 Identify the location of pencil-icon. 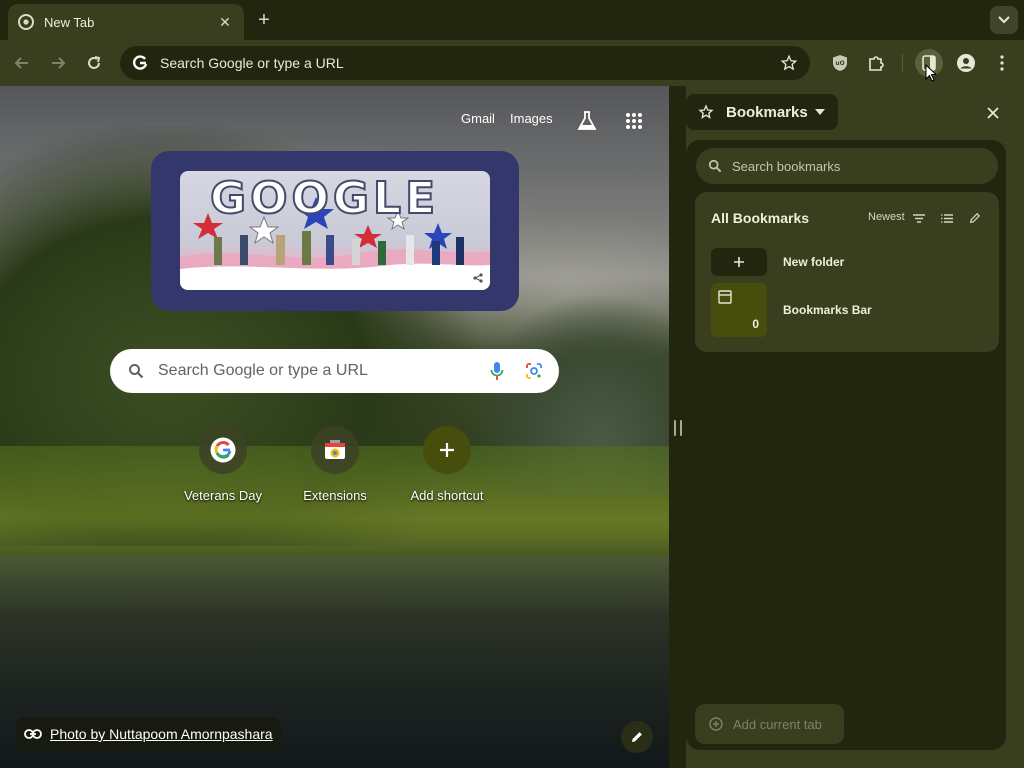
(637, 737).